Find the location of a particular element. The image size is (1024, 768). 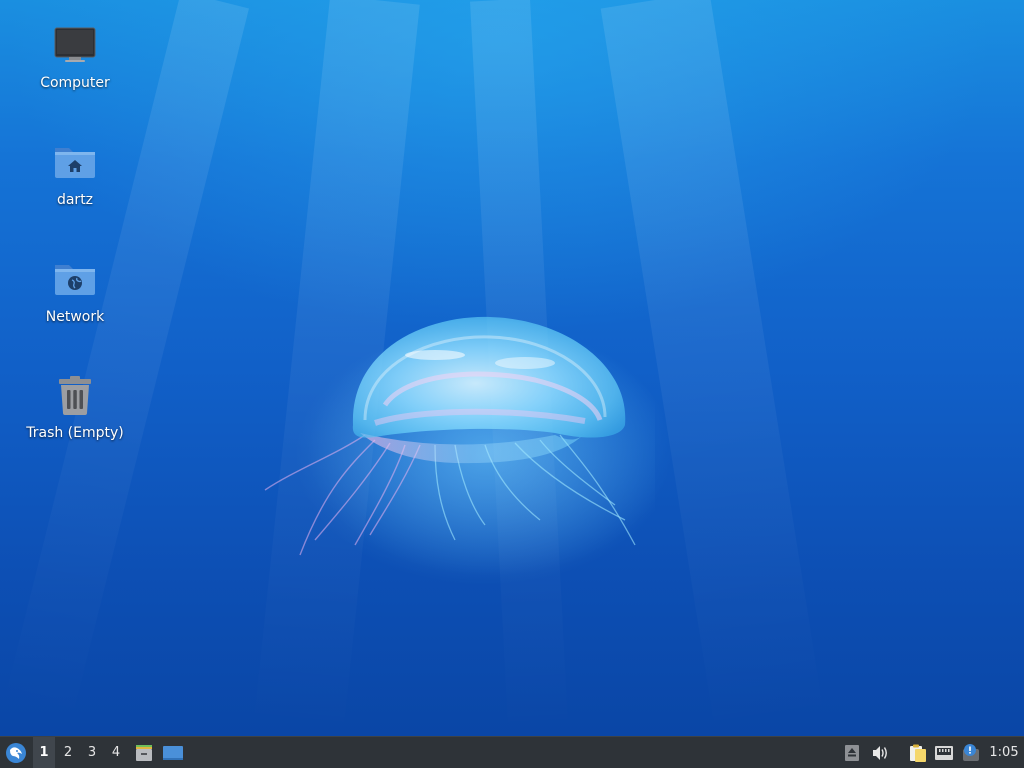

home-folder-icon is located at coordinates (75, 163).